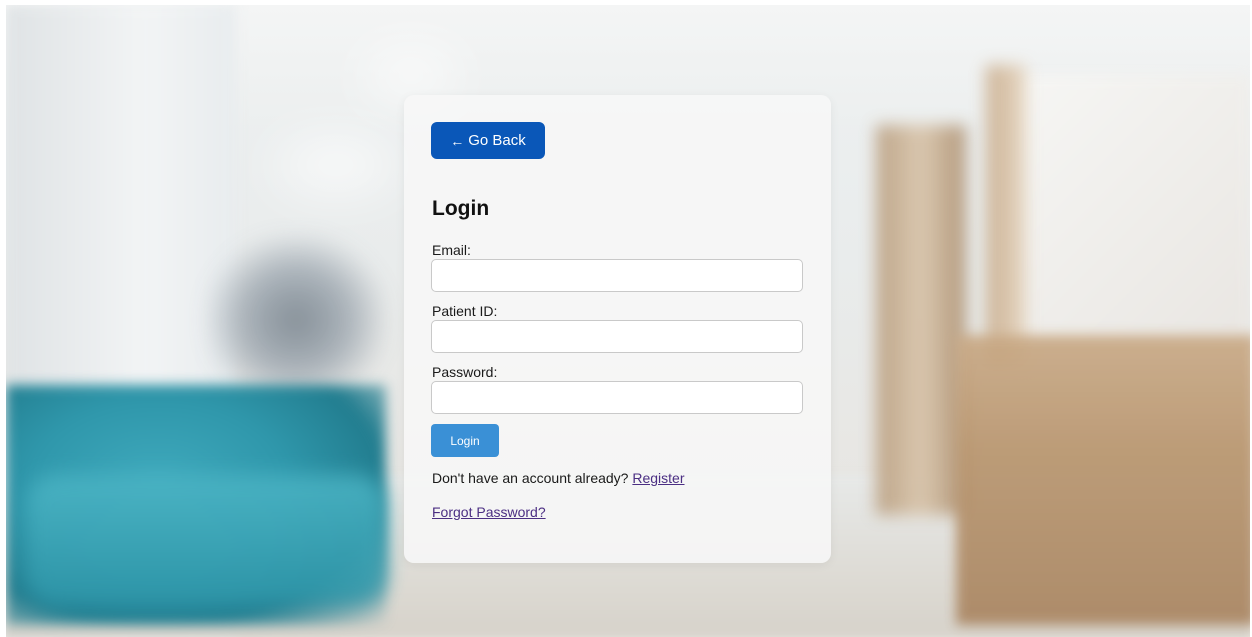  Describe the element at coordinates (497, 140) in the screenshot. I see `go-back-label: Go Back` at that location.